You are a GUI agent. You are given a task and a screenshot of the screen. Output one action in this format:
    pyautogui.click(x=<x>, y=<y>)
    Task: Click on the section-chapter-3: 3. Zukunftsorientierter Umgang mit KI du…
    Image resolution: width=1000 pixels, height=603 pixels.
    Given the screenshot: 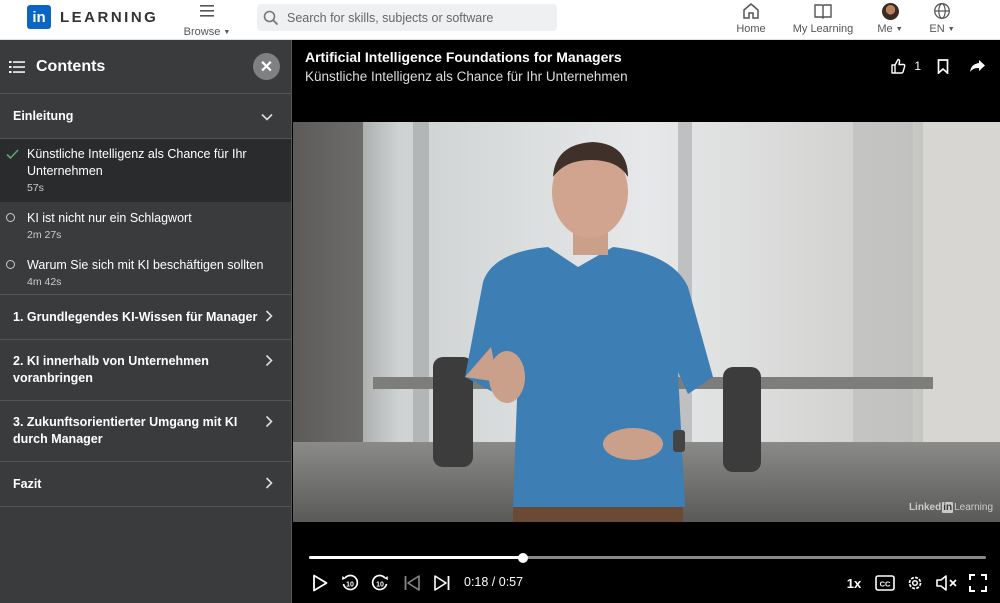 What is the action you would take?
    pyautogui.click(x=145, y=431)
    